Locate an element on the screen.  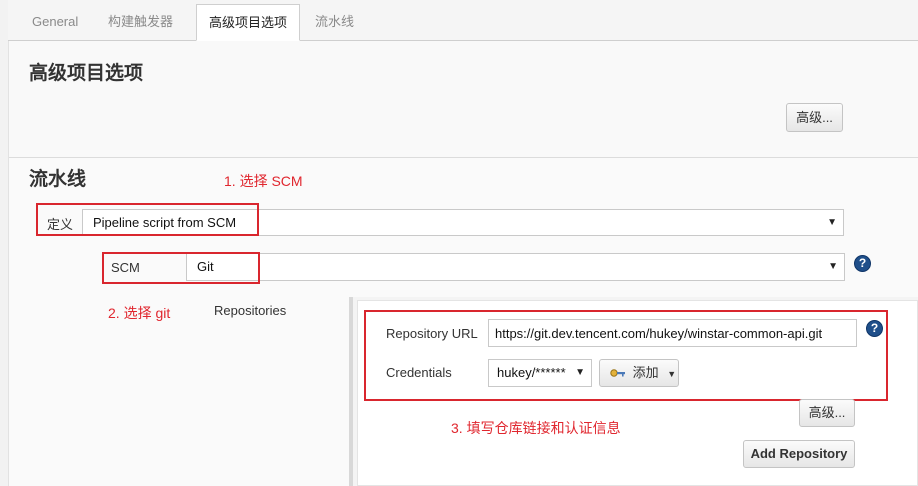
tab-pipeline: 流水线 is located at coordinates (334, 21).